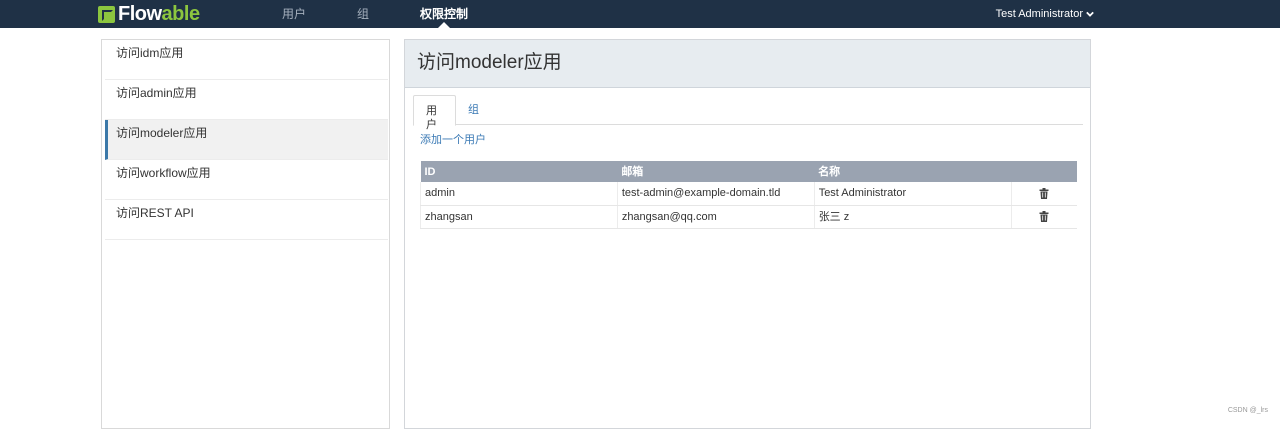 The image size is (1280, 429). I want to click on add-user-link: 添加一个用户, so click(453, 140).